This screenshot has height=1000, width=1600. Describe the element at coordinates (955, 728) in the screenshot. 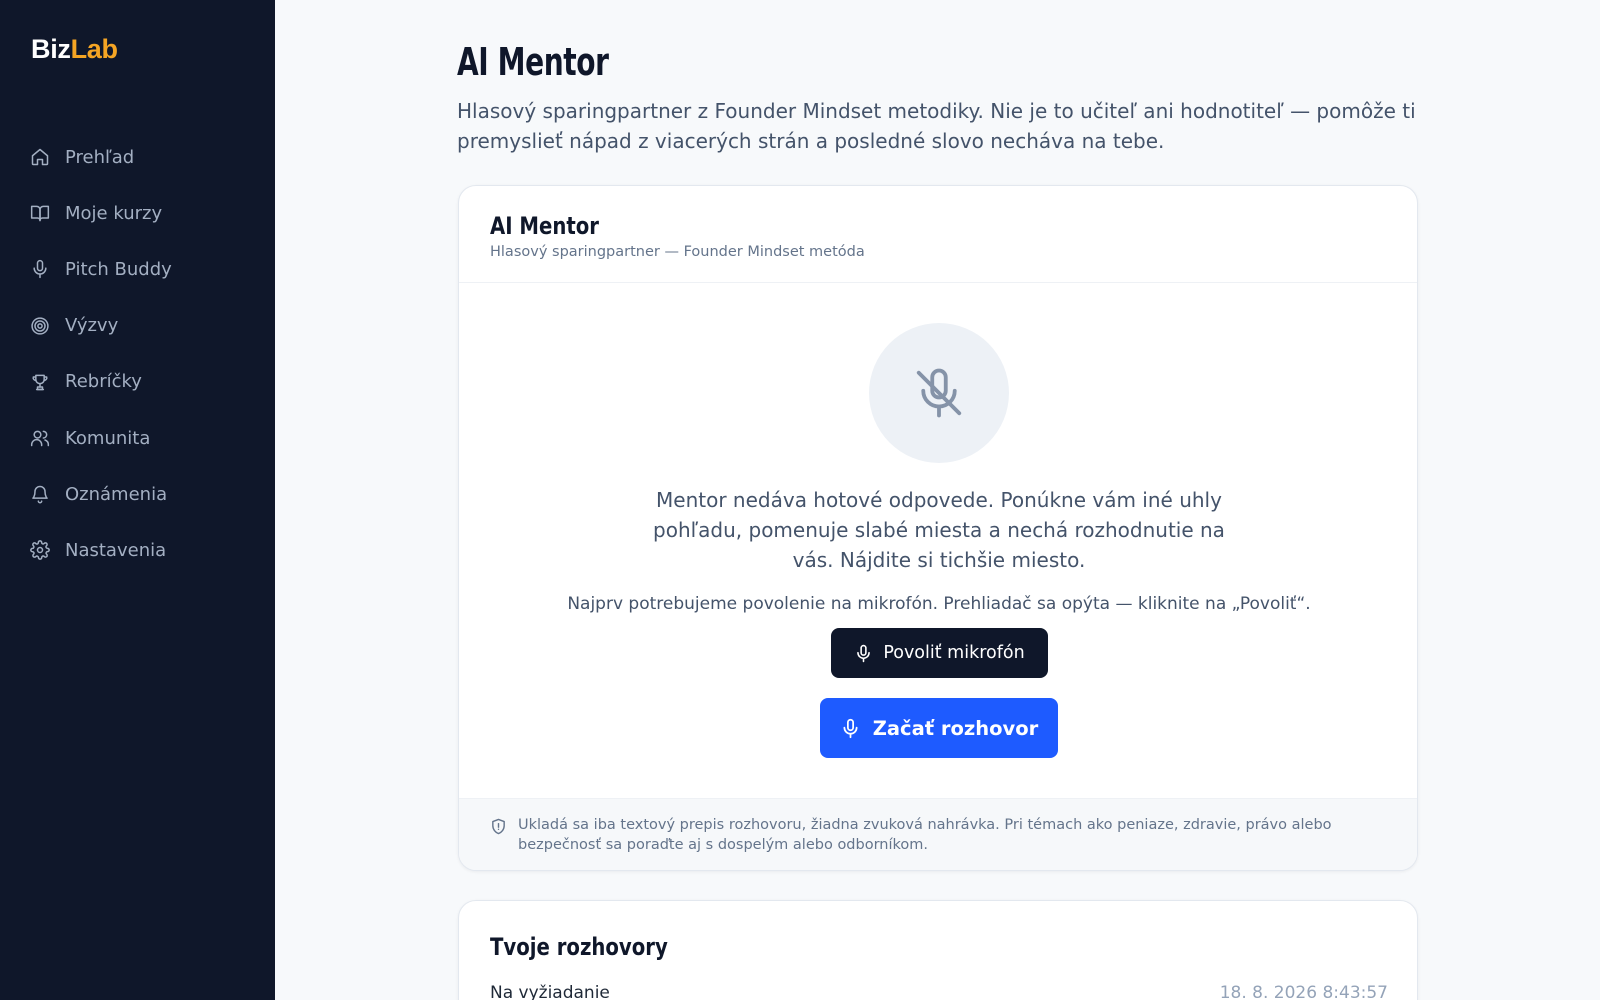

I see `start-conversation-label: Začať rozhovor` at that location.